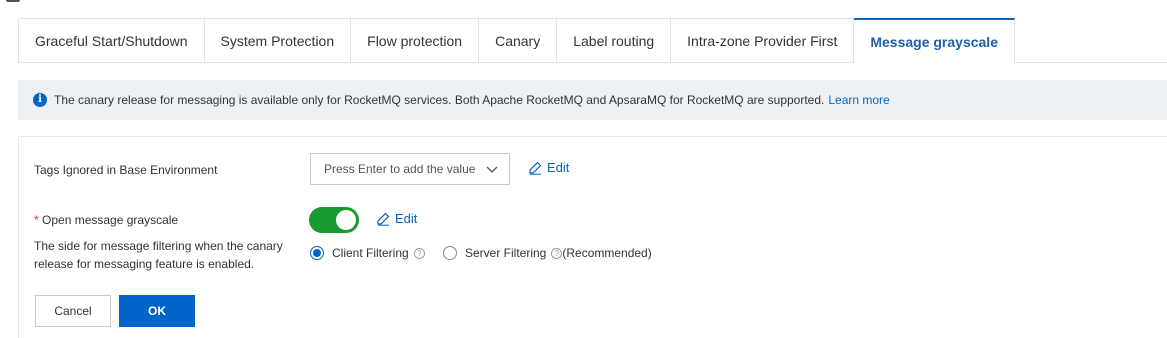 This screenshot has height=338, width=1167. Describe the element at coordinates (100, 2) in the screenshot. I see `page-header-cutoff` at that location.